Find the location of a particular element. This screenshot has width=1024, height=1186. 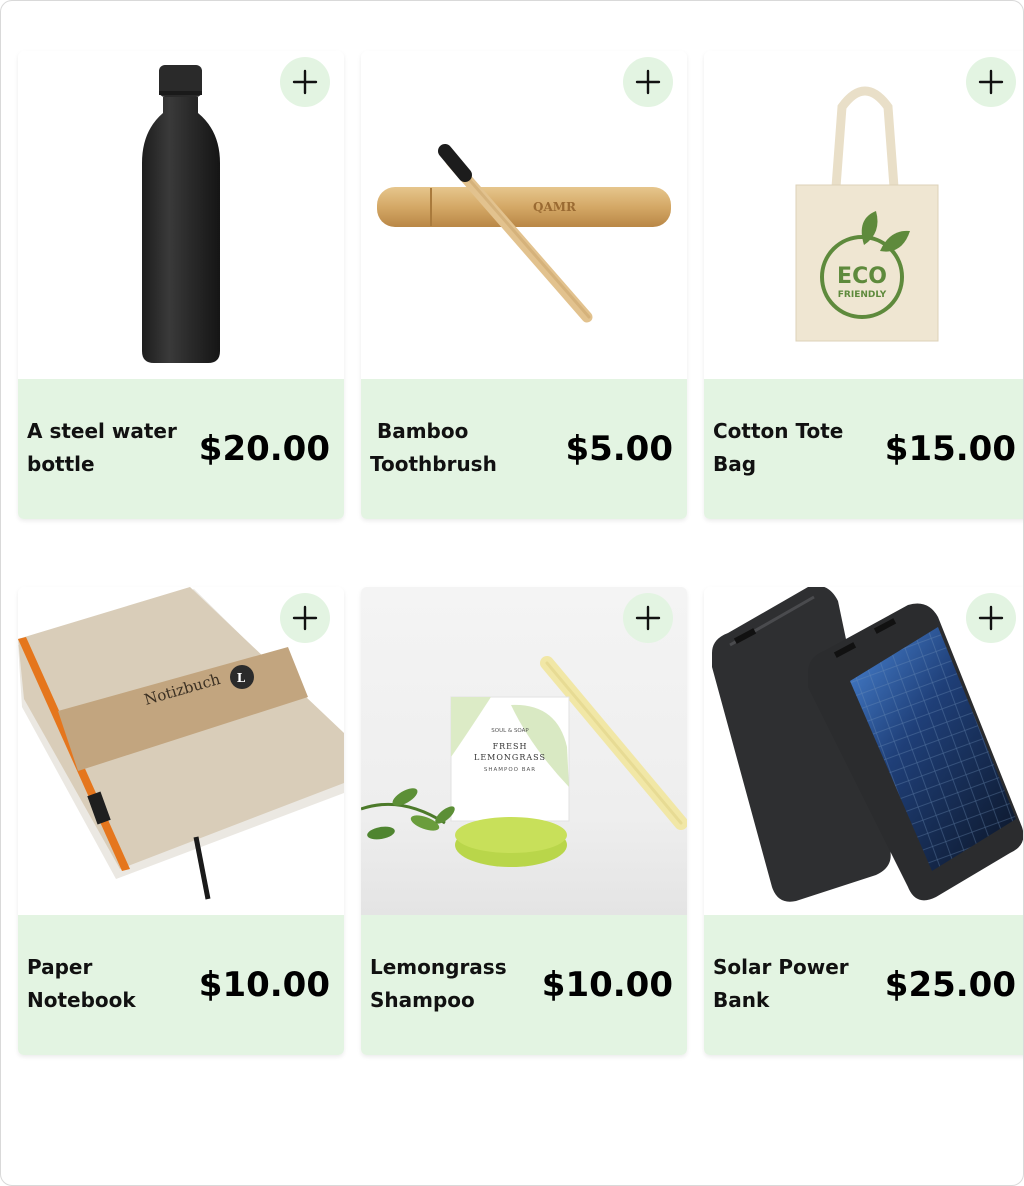

product-image-cotton-tote-bag: ECO FRIENDLY is located at coordinates (863, 215).